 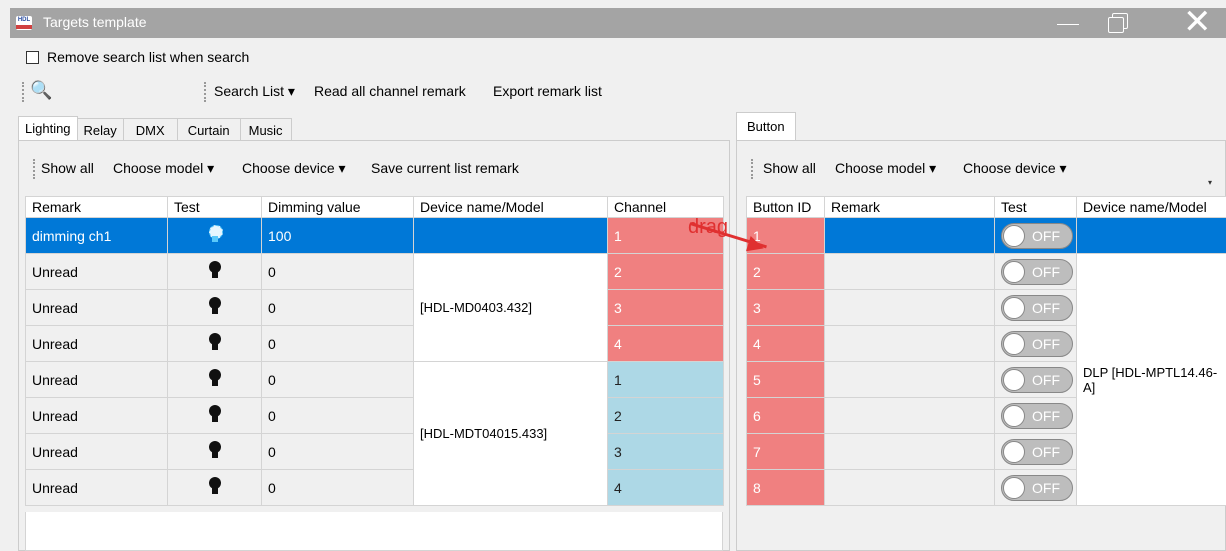 I want to click on tab-button: Button, so click(x=766, y=126).